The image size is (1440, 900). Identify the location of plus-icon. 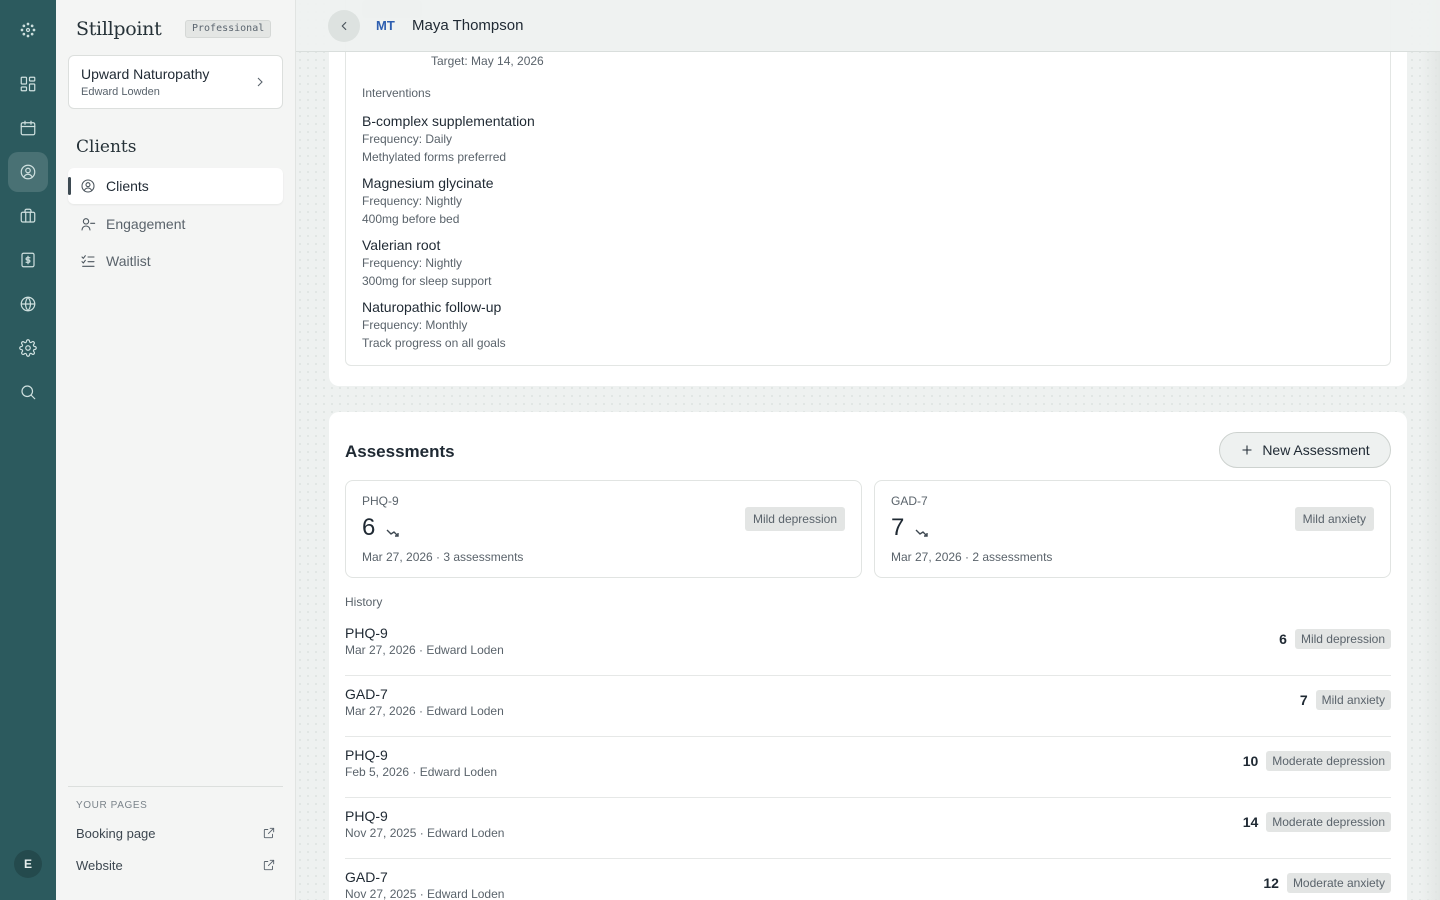
(1247, 450).